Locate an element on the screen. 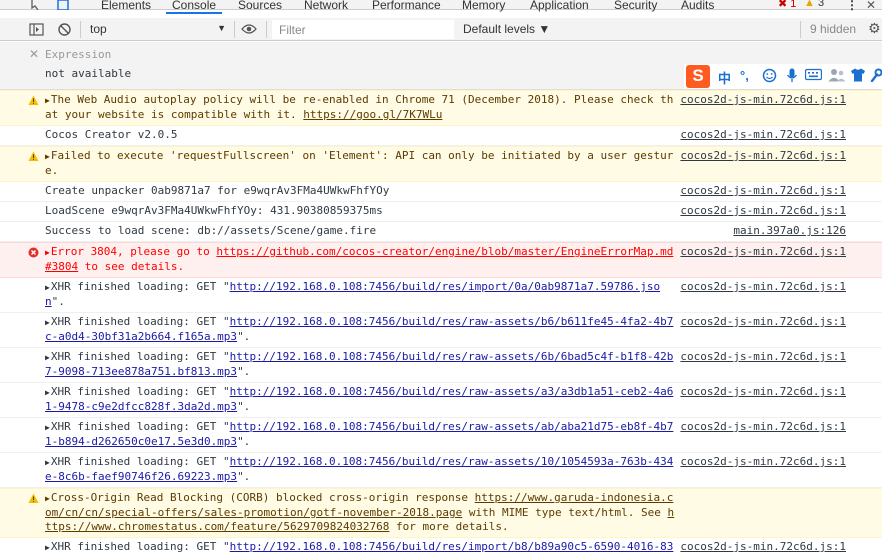 The height and width of the screenshot is (553, 882). sidebar-toggle-icon is located at coordinates (36, 29).